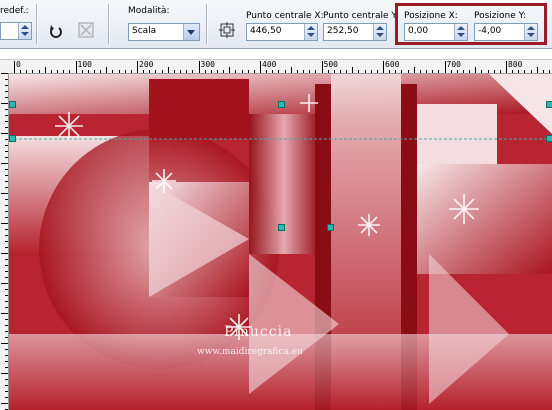  I want to click on center-x-label: Punto centrale X:, so click(285, 16).